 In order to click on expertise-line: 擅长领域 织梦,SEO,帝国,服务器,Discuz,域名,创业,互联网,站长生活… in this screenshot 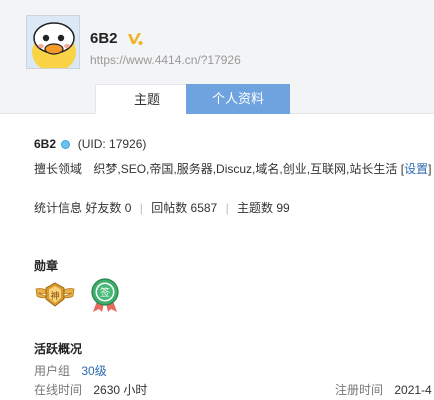, I will do `click(232, 168)`.